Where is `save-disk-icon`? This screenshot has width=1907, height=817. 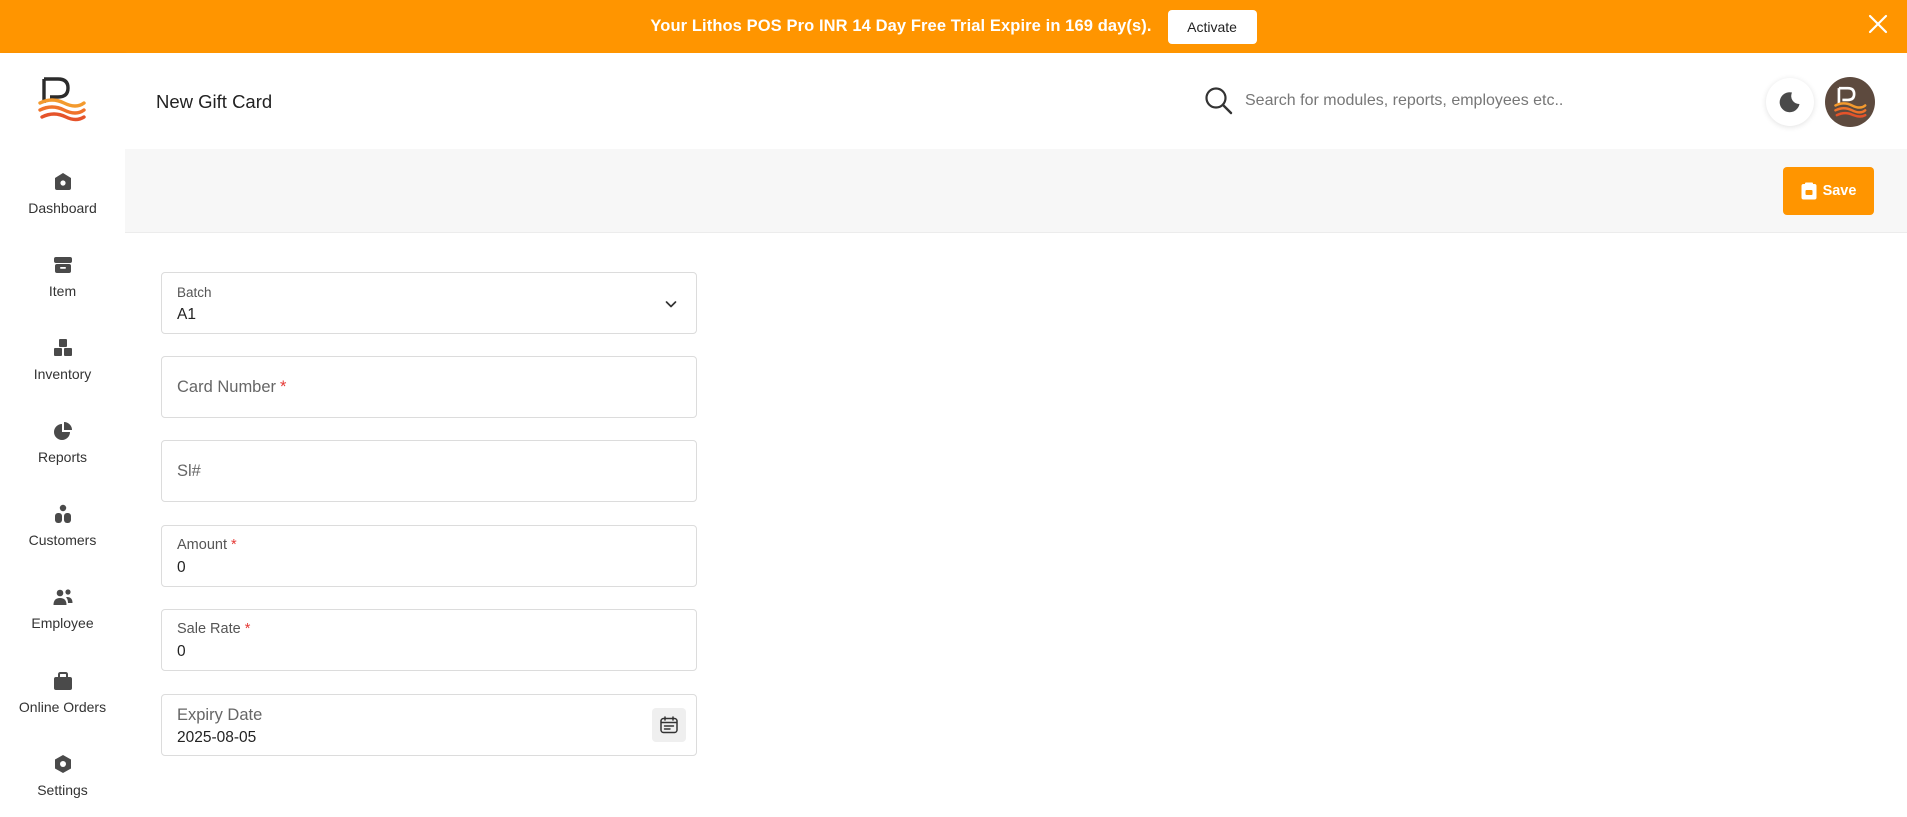 save-disk-icon is located at coordinates (1809, 191).